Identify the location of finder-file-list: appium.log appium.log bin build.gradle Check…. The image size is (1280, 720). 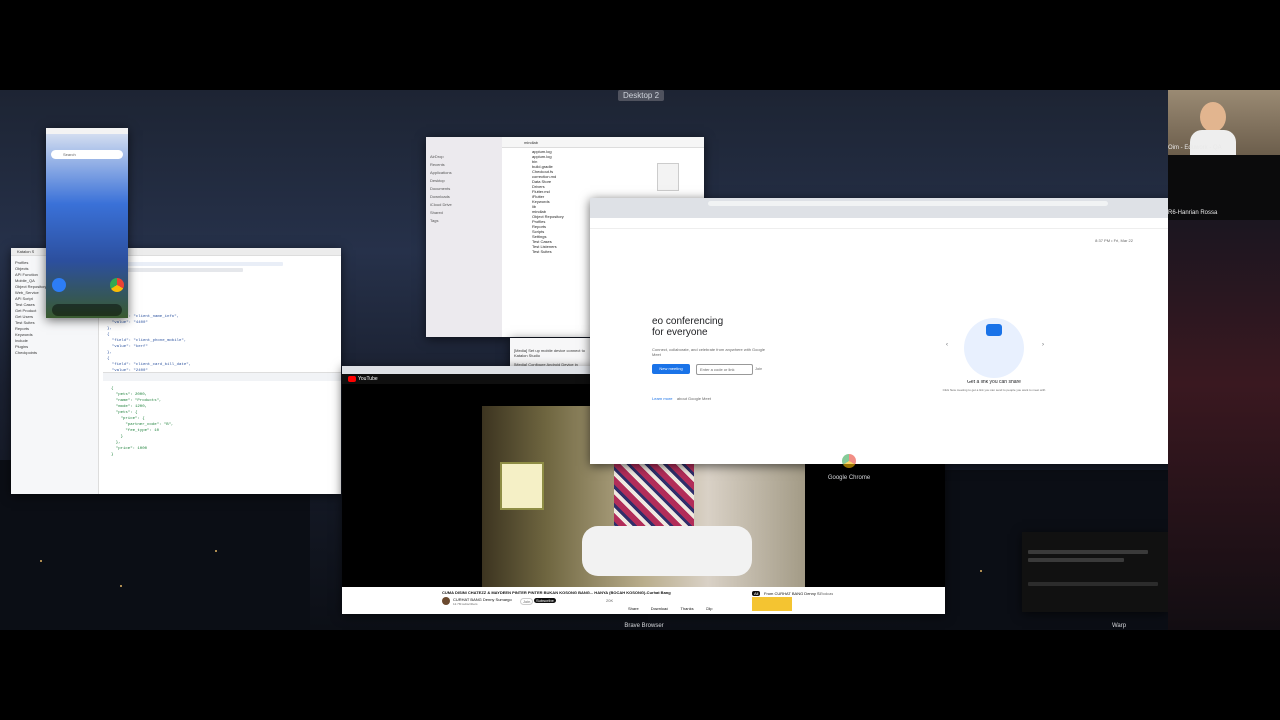
(561, 201).